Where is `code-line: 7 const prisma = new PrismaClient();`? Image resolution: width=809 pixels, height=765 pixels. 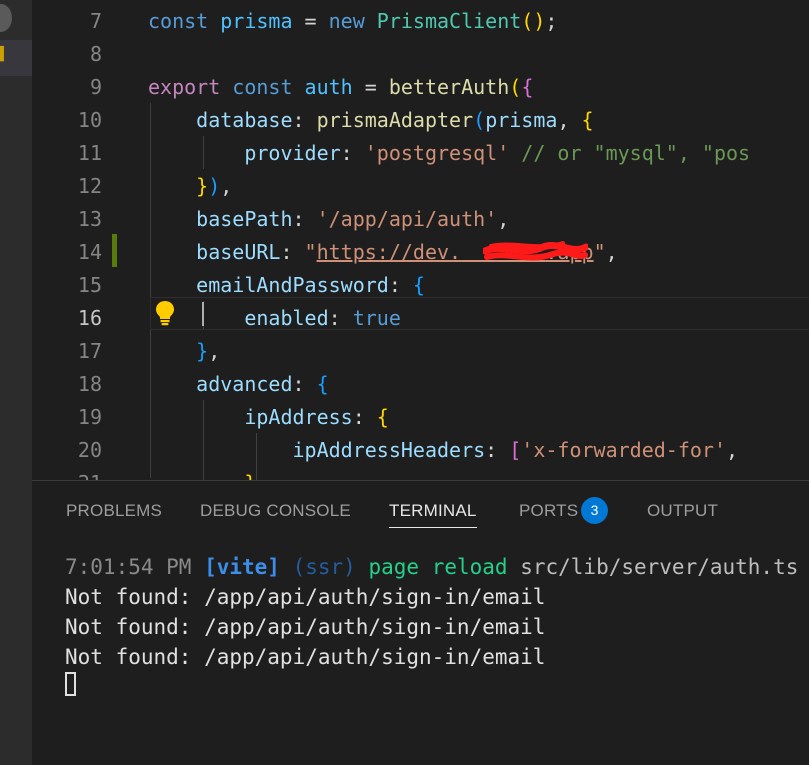
code-line: 7 const prisma = new PrismaClient(); is located at coordinates (420, 20).